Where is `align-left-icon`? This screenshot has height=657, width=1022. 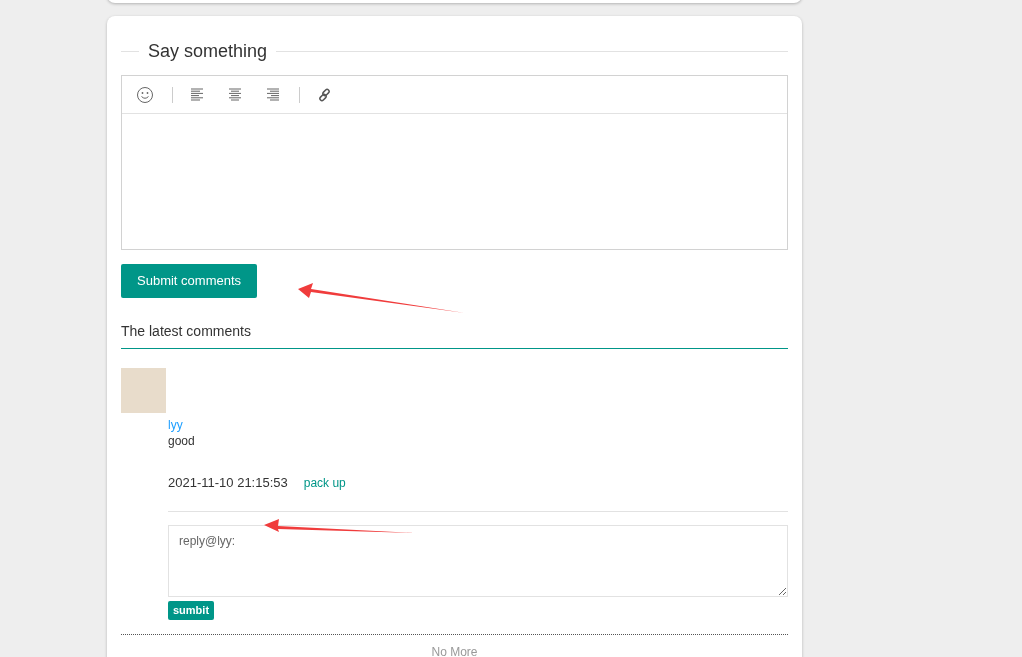 align-left-icon is located at coordinates (198, 94).